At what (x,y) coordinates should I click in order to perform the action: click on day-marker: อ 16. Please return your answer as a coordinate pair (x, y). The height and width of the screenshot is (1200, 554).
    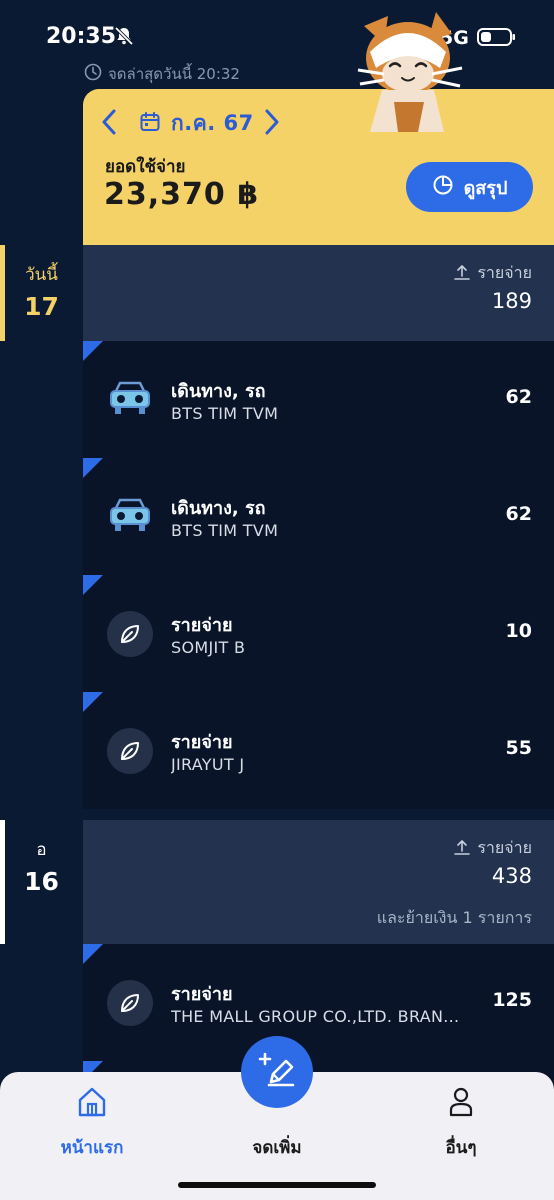
    Looking at the image, I should click on (41, 882).